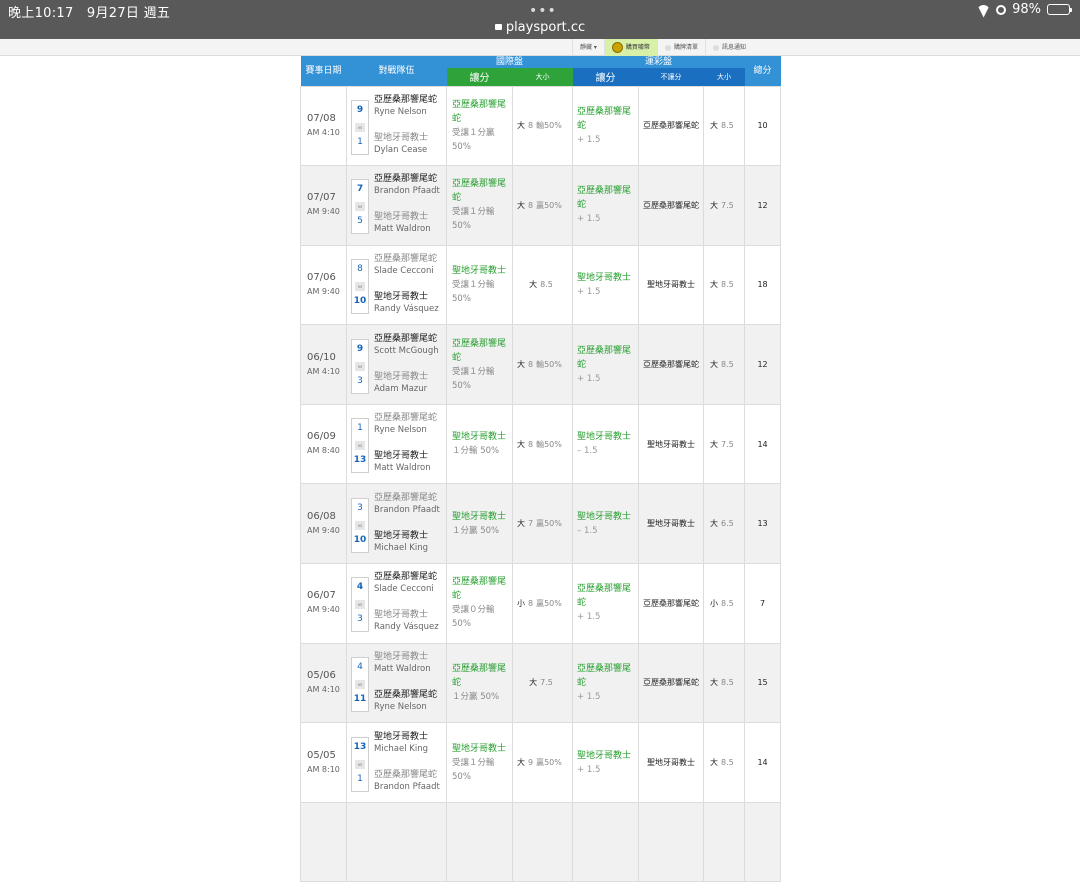 The height and width of the screenshot is (882, 1080). I want to click on intl-ou-result: 輸50%, so click(549, 444).